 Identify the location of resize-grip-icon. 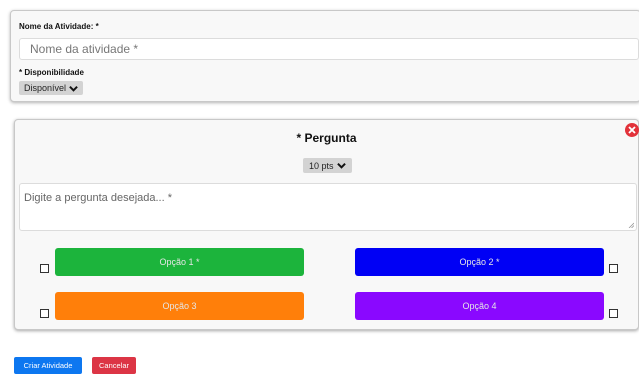
(631, 225).